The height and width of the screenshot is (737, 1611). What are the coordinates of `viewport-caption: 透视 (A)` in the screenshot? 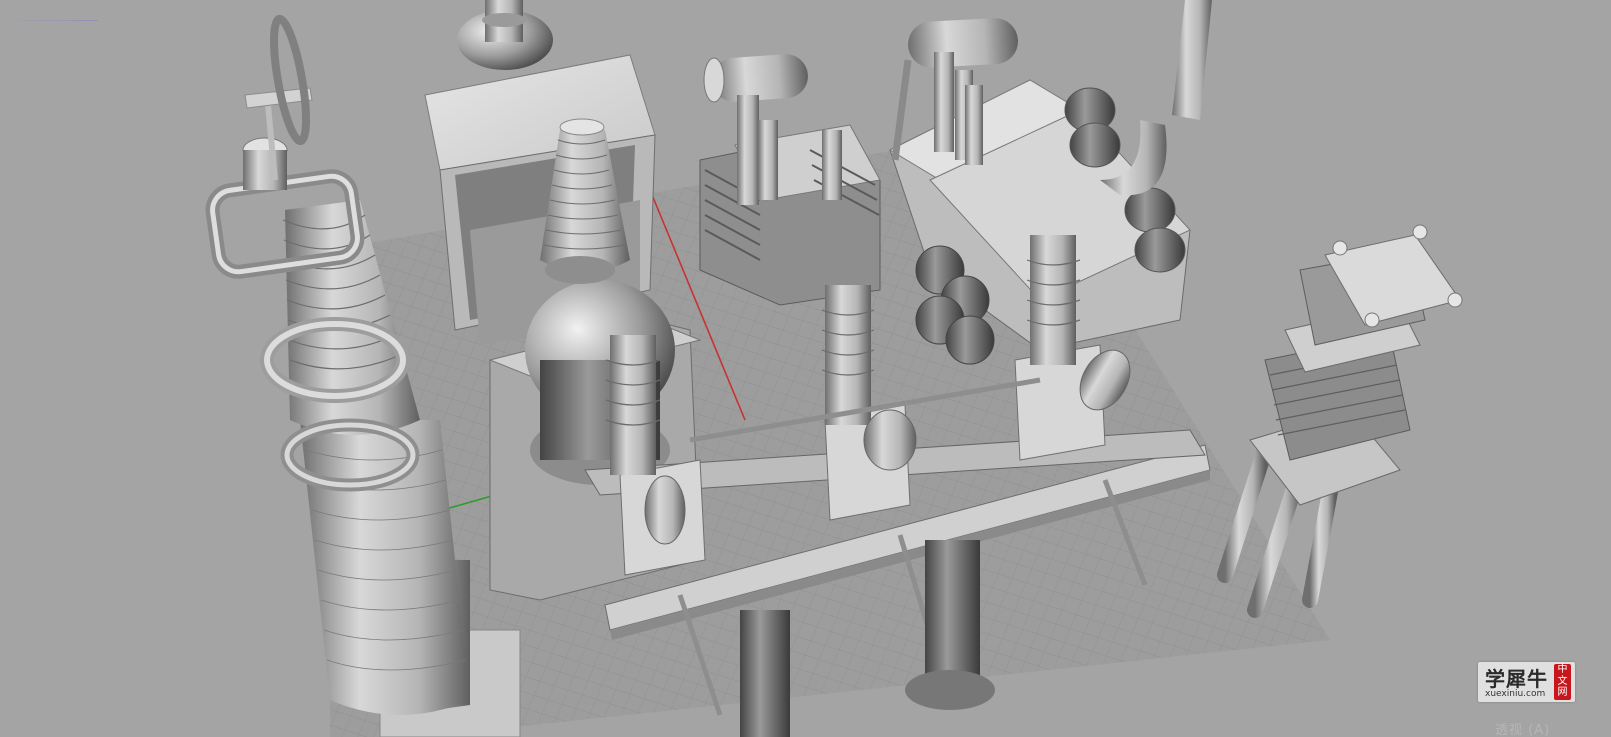 It's located at (1522, 728).